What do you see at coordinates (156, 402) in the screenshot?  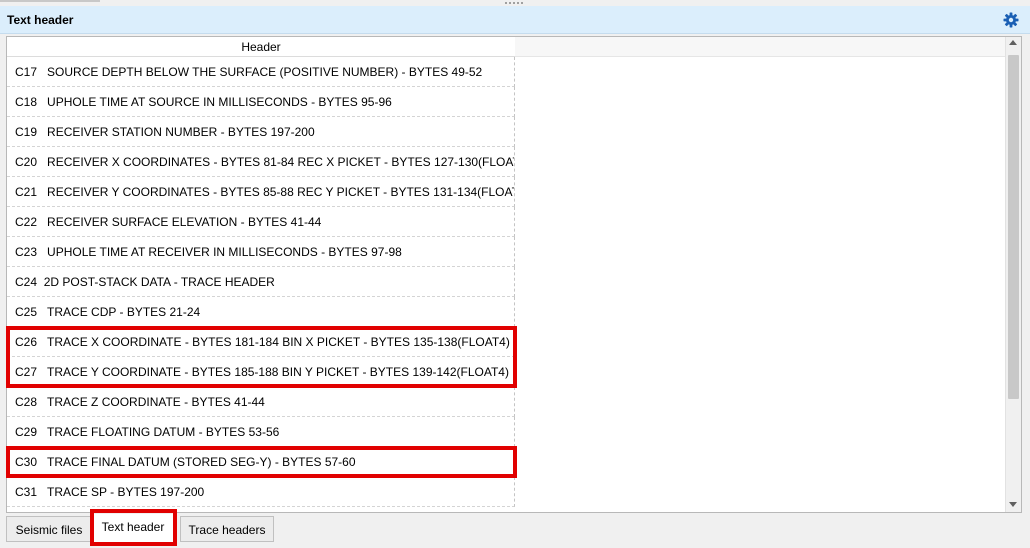 I see `row-text: TRACE Z COORDINATE - BYTES 41-44` at bounding box center [156, 402].